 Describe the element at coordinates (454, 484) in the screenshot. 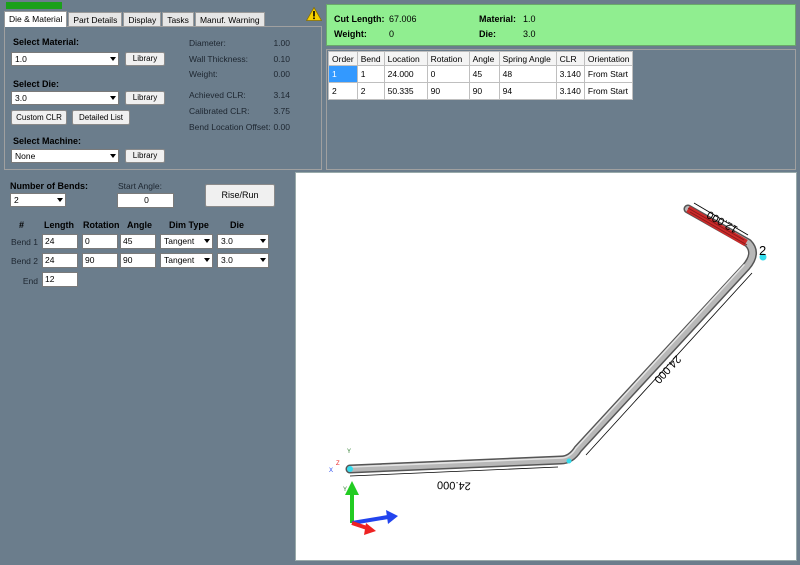

I see `dimension-label-1: 24.000` at that location.